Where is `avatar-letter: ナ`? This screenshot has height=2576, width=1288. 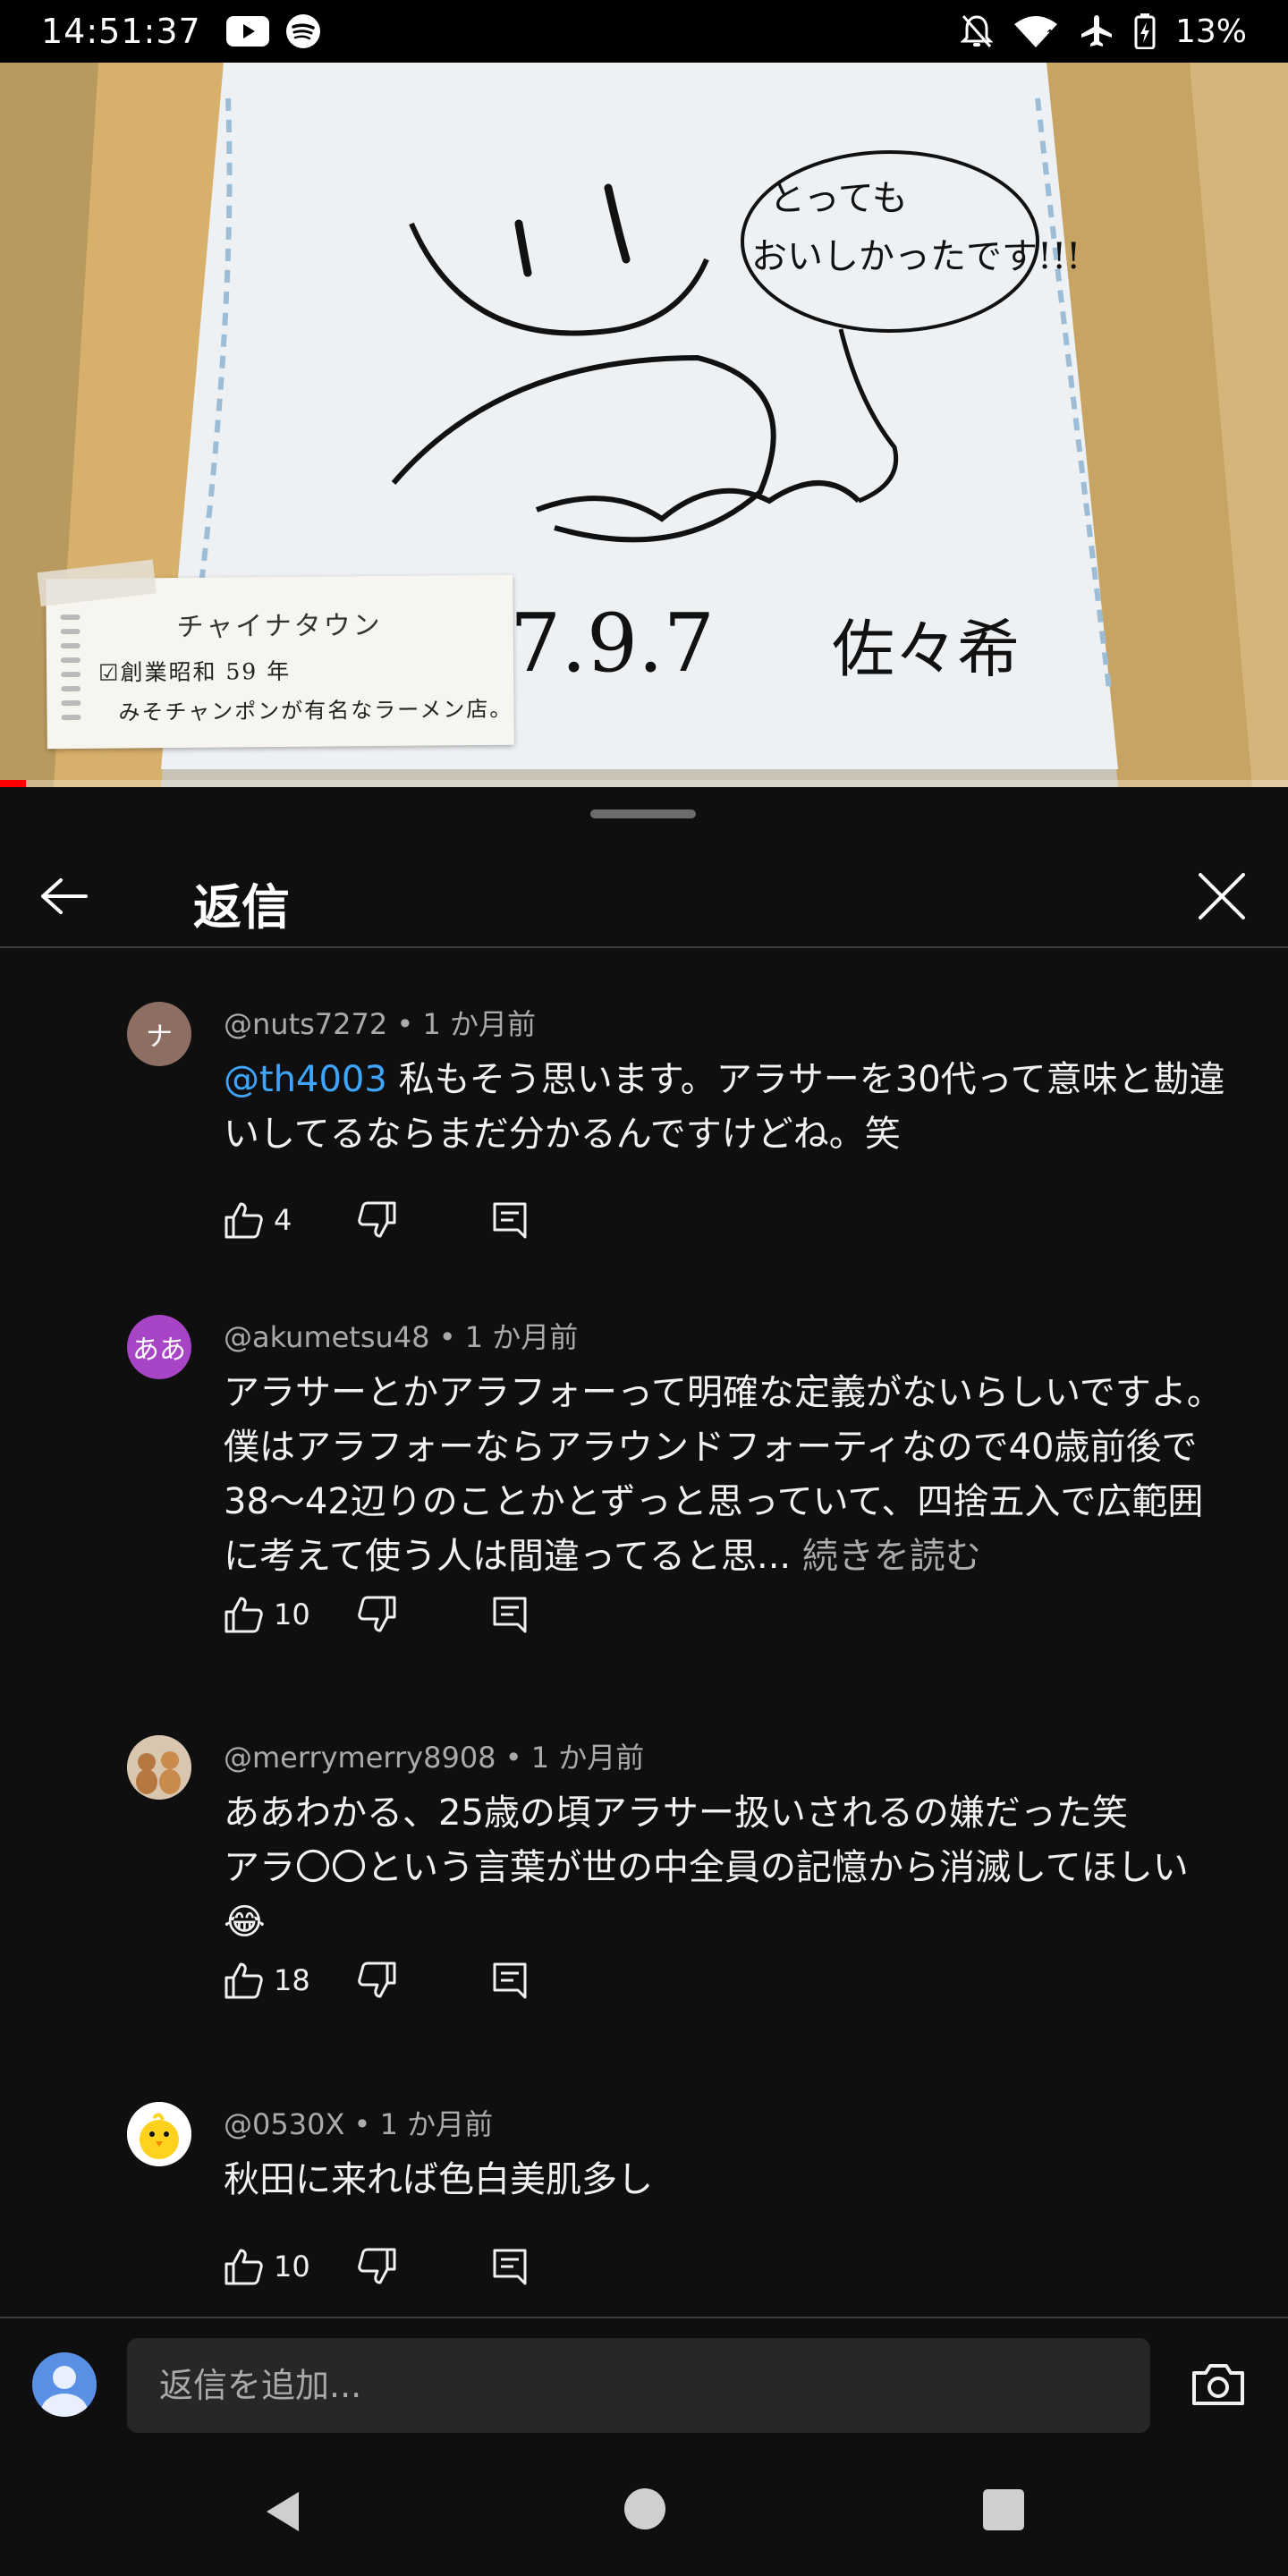
avatar-letter: ナ is located at coordinates (159, 1037).